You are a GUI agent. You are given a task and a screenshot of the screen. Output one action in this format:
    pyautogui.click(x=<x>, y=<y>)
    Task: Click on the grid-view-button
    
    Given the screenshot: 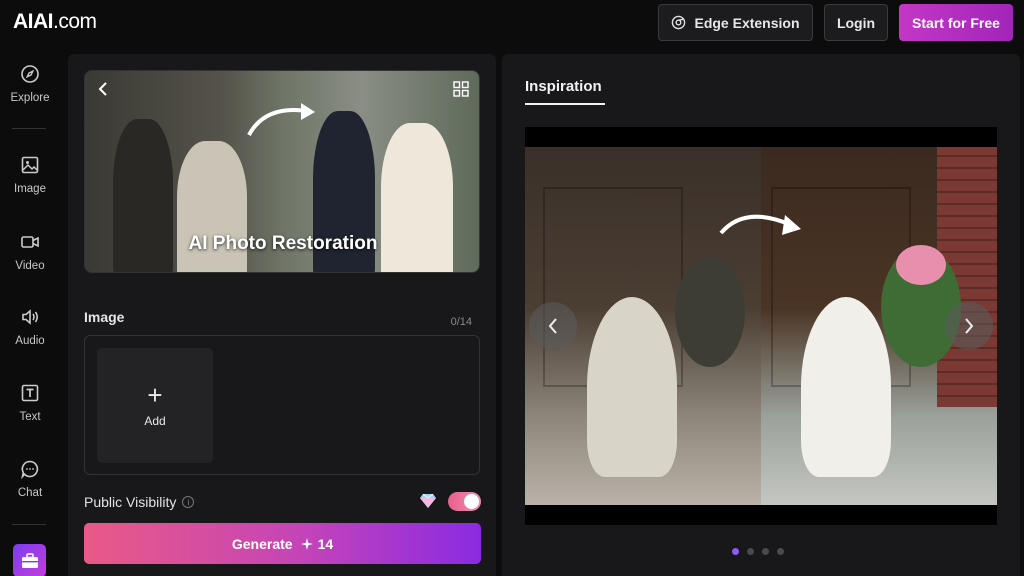 What is the action you would take?
    pyautogui.click(x=461, y=91)
    